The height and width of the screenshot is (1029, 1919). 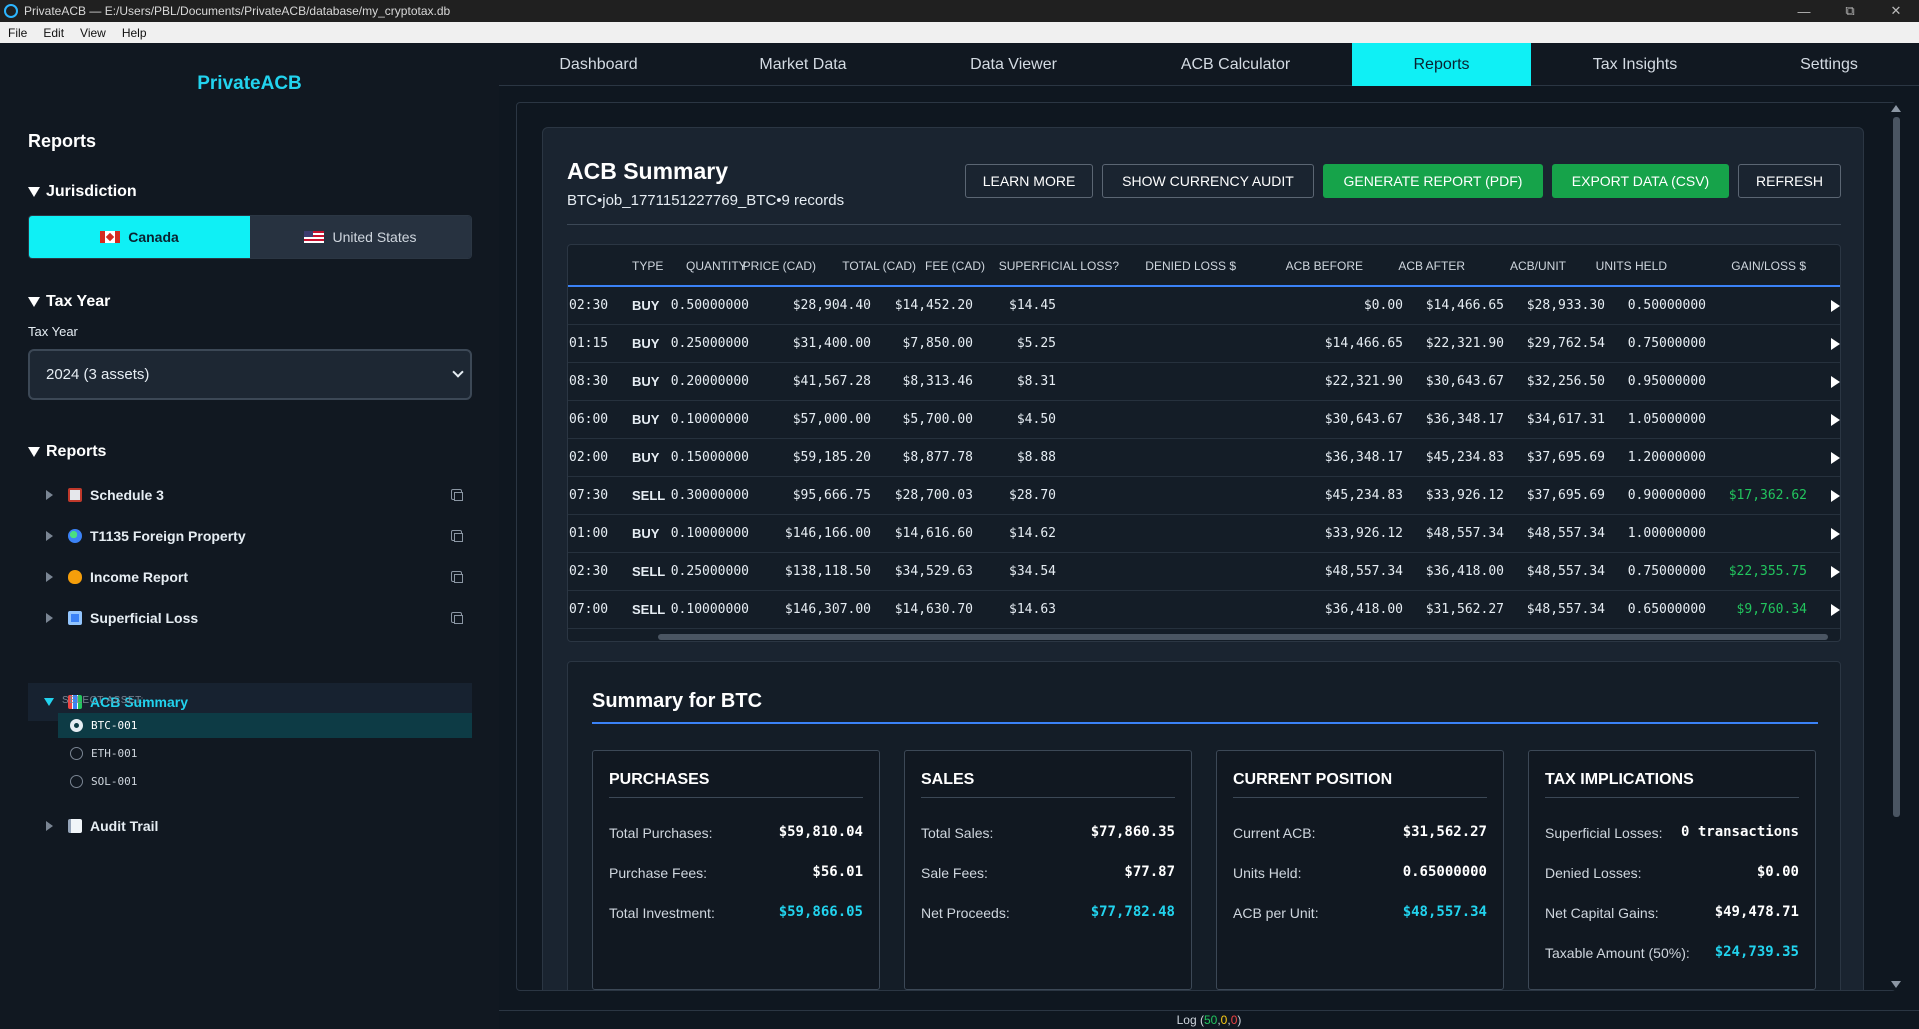 I want to click on cell-type: SELL, so click(x=649, y=495).